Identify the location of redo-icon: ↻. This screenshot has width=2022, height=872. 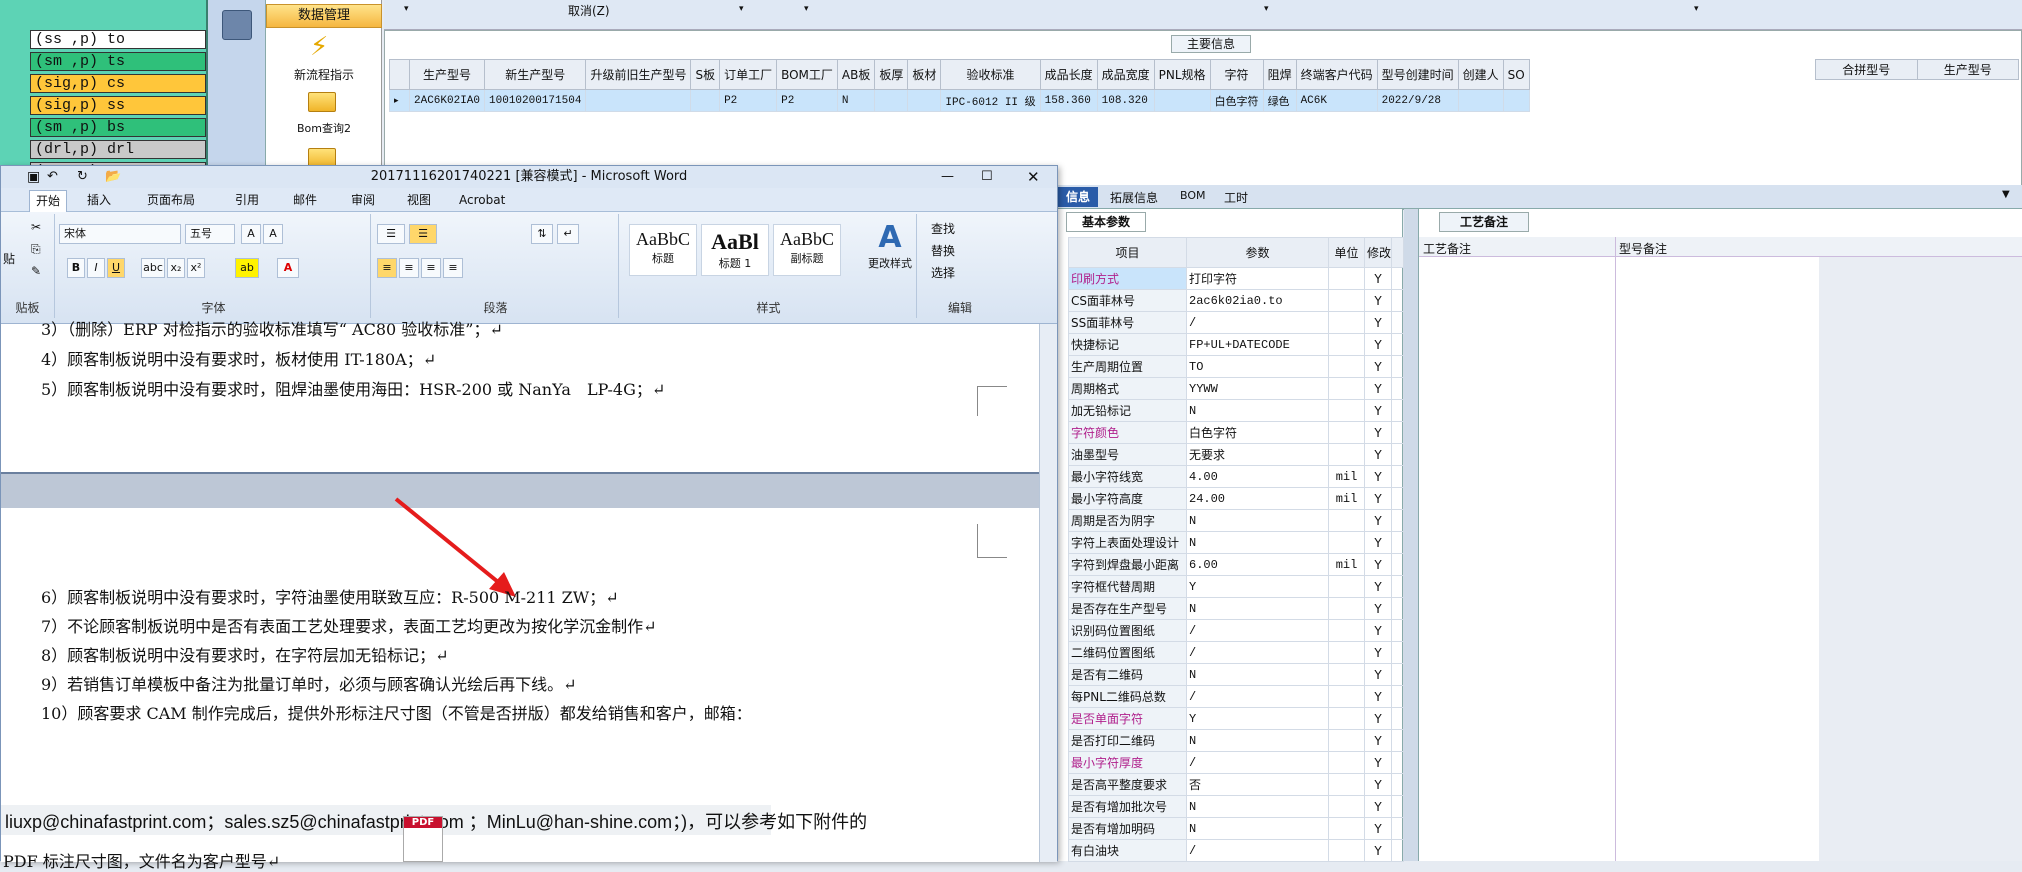
(82, 177).